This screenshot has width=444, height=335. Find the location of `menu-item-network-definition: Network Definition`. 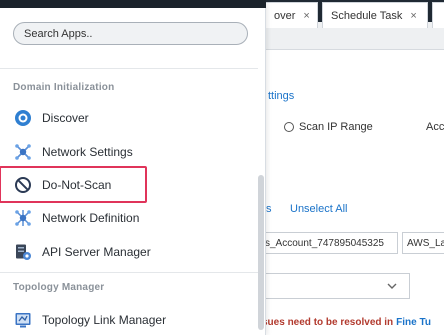

menu-item-network-definition: Network Definition is located at coordinates (133, 218).